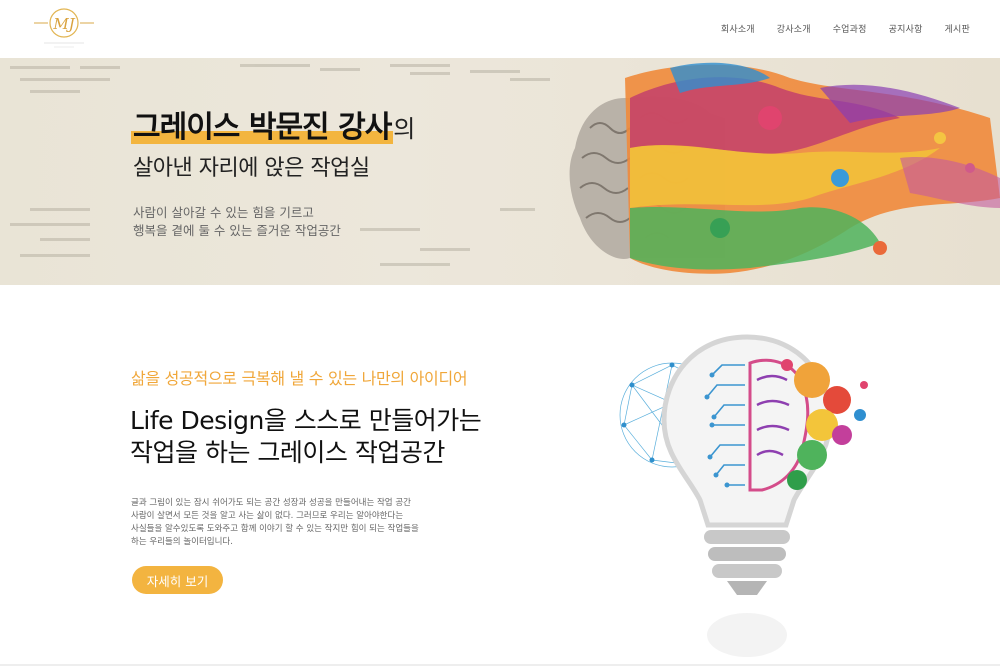  I want to click on site-header: MJ 회사소개 강사소개 수업과정 공지사항 게시판, so click(500, 29).